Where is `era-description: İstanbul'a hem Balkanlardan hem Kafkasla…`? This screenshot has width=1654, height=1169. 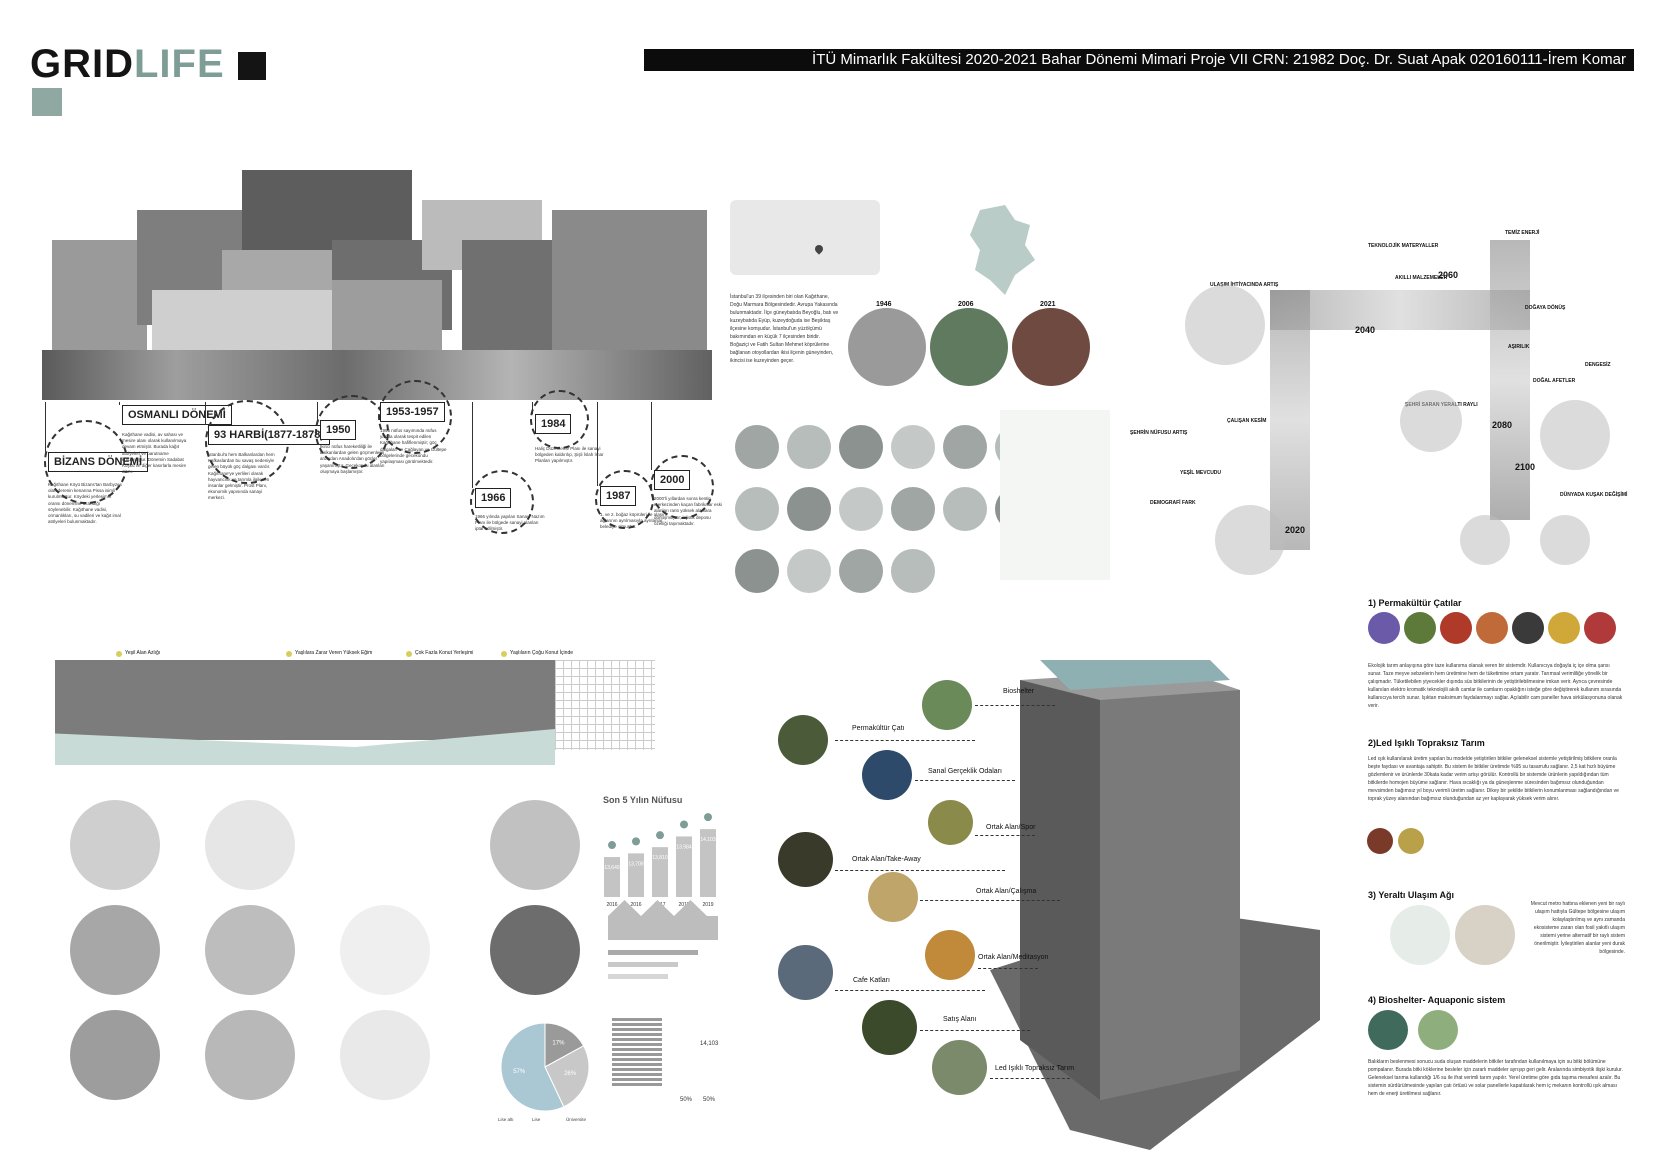 era-description: İstanbul'a hem Balkanlardan hem Kafkasla… is located at coordinates (241, 476).